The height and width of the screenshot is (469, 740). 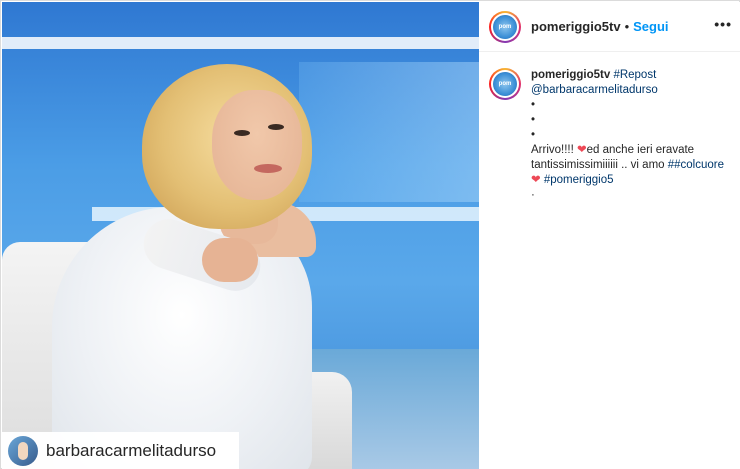 I want to click on profile-avatar: pom, so click(x=505, y=26).